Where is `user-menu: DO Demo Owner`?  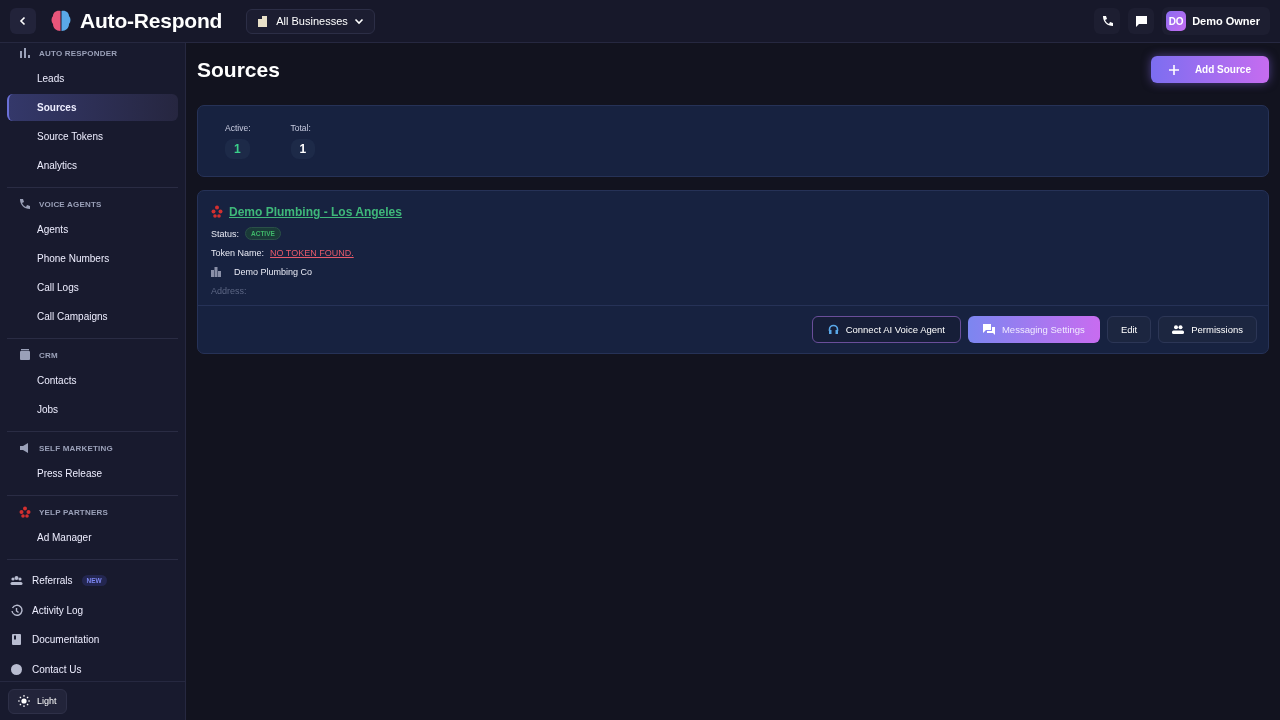 user-menu: DO Demo Owner is located at coordinates (1216, 21).